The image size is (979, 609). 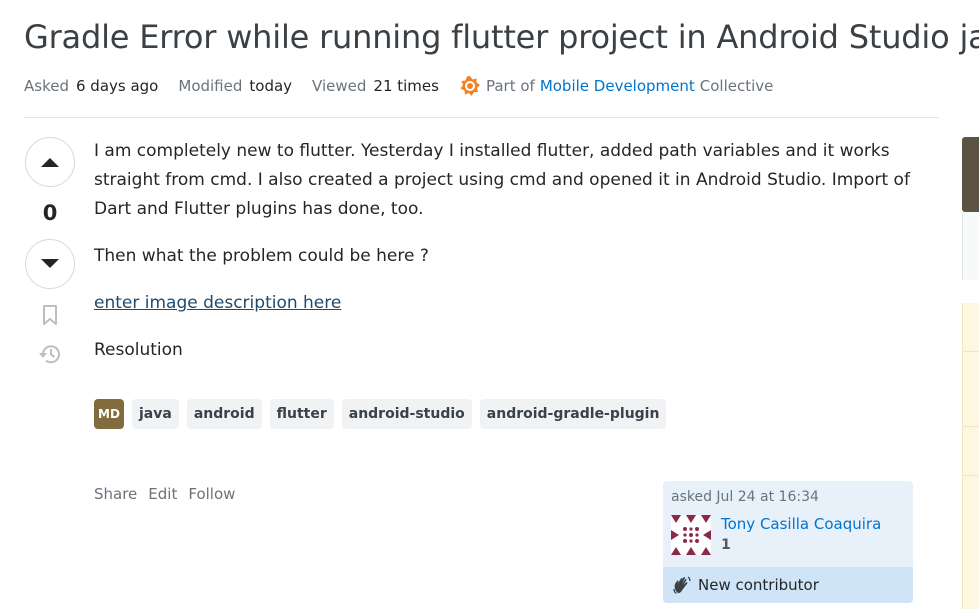 What do you see at coordinates (155, 414) in the screenshot?
I see `tag-java: java` at bounding box center [155, 414].